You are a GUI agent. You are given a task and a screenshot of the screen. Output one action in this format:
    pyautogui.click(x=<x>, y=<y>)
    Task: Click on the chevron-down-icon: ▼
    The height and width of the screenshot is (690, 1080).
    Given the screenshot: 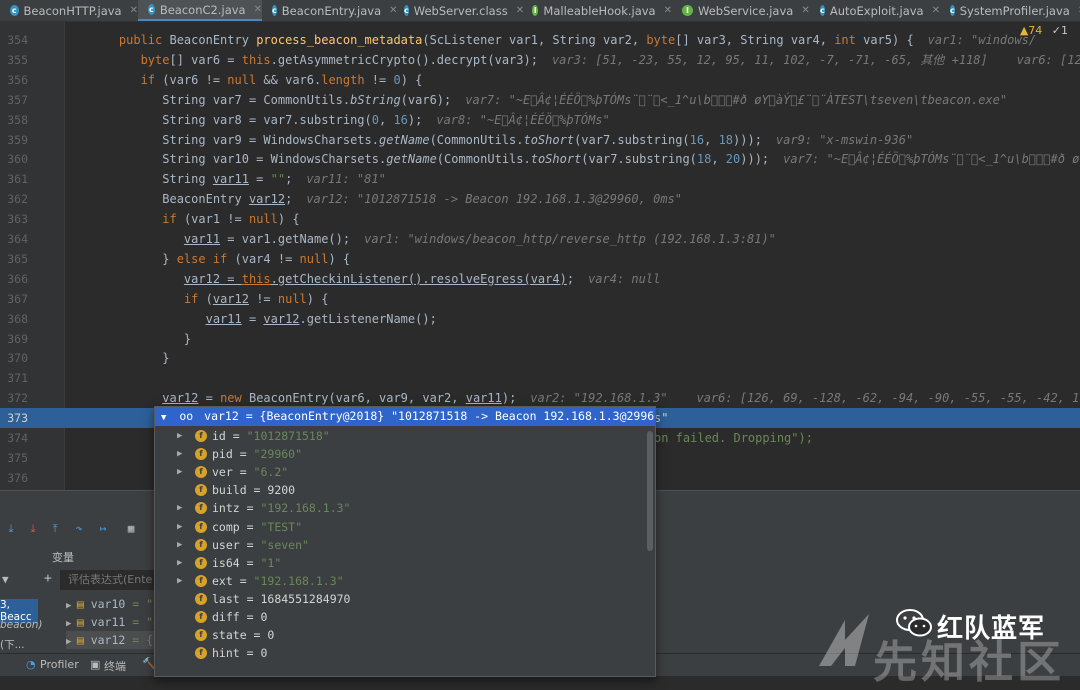 What is the action you would take?
    pyautogui.click(x=163, y=418)
    